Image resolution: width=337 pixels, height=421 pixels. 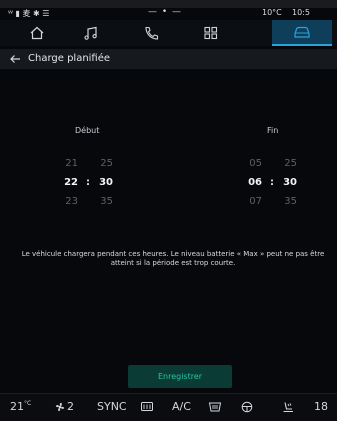 I want to click on info-line-2: atteint si la période est trop courte., so click(x=173, y=263).